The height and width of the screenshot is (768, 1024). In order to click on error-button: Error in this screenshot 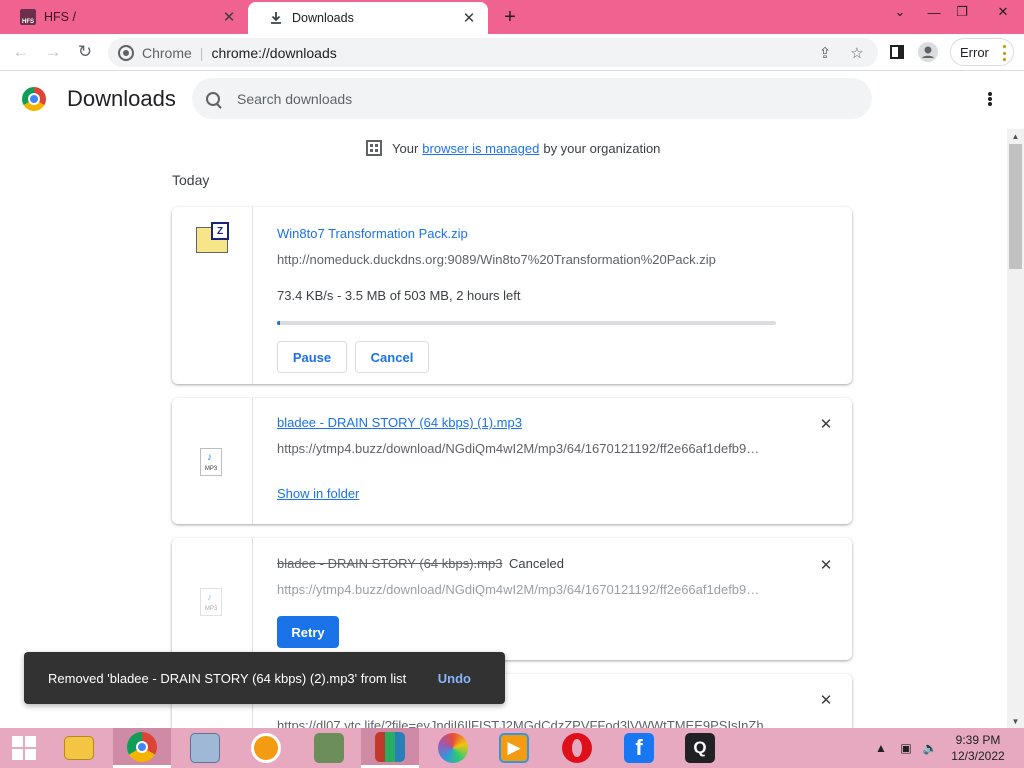, I will do `click(982, 52)`.